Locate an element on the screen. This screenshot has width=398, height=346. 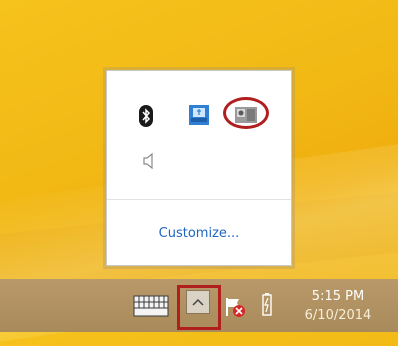
clock-date: 6/10/2014 is located at coordinates (338, 315).